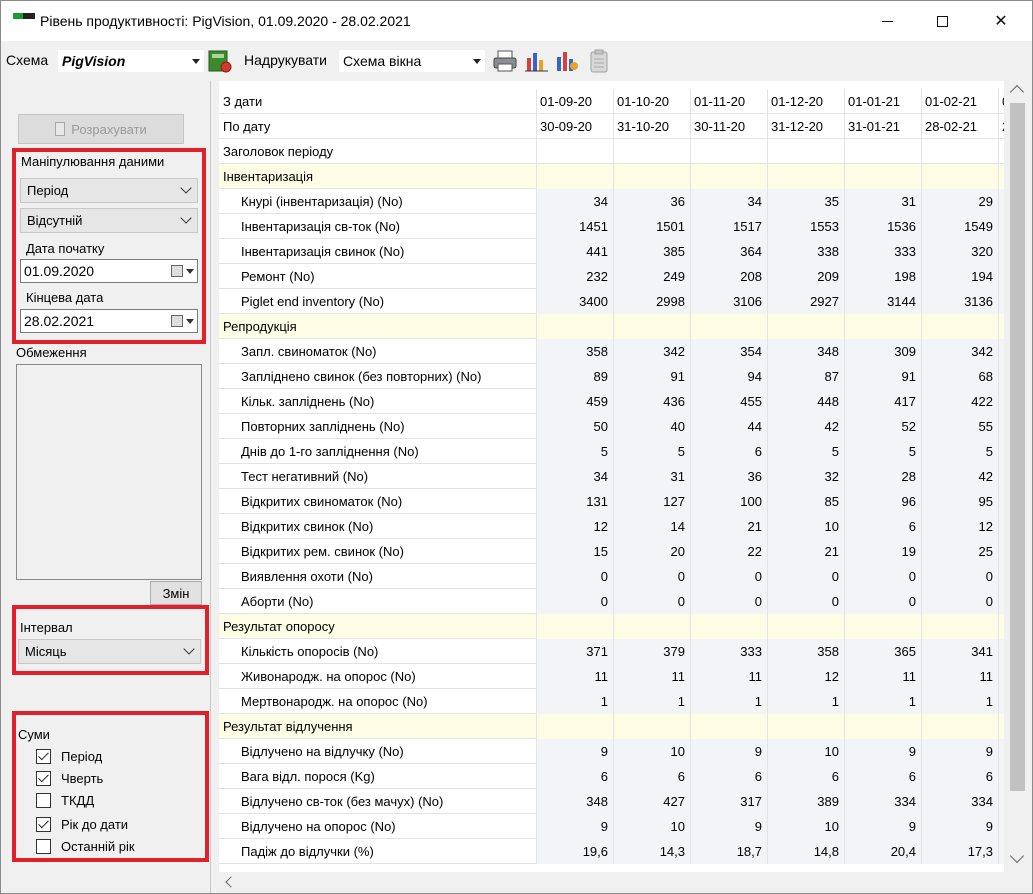 This screenshot has width=1033, height=894. I want to click on interval-select: Місяць, so click(109, 651).